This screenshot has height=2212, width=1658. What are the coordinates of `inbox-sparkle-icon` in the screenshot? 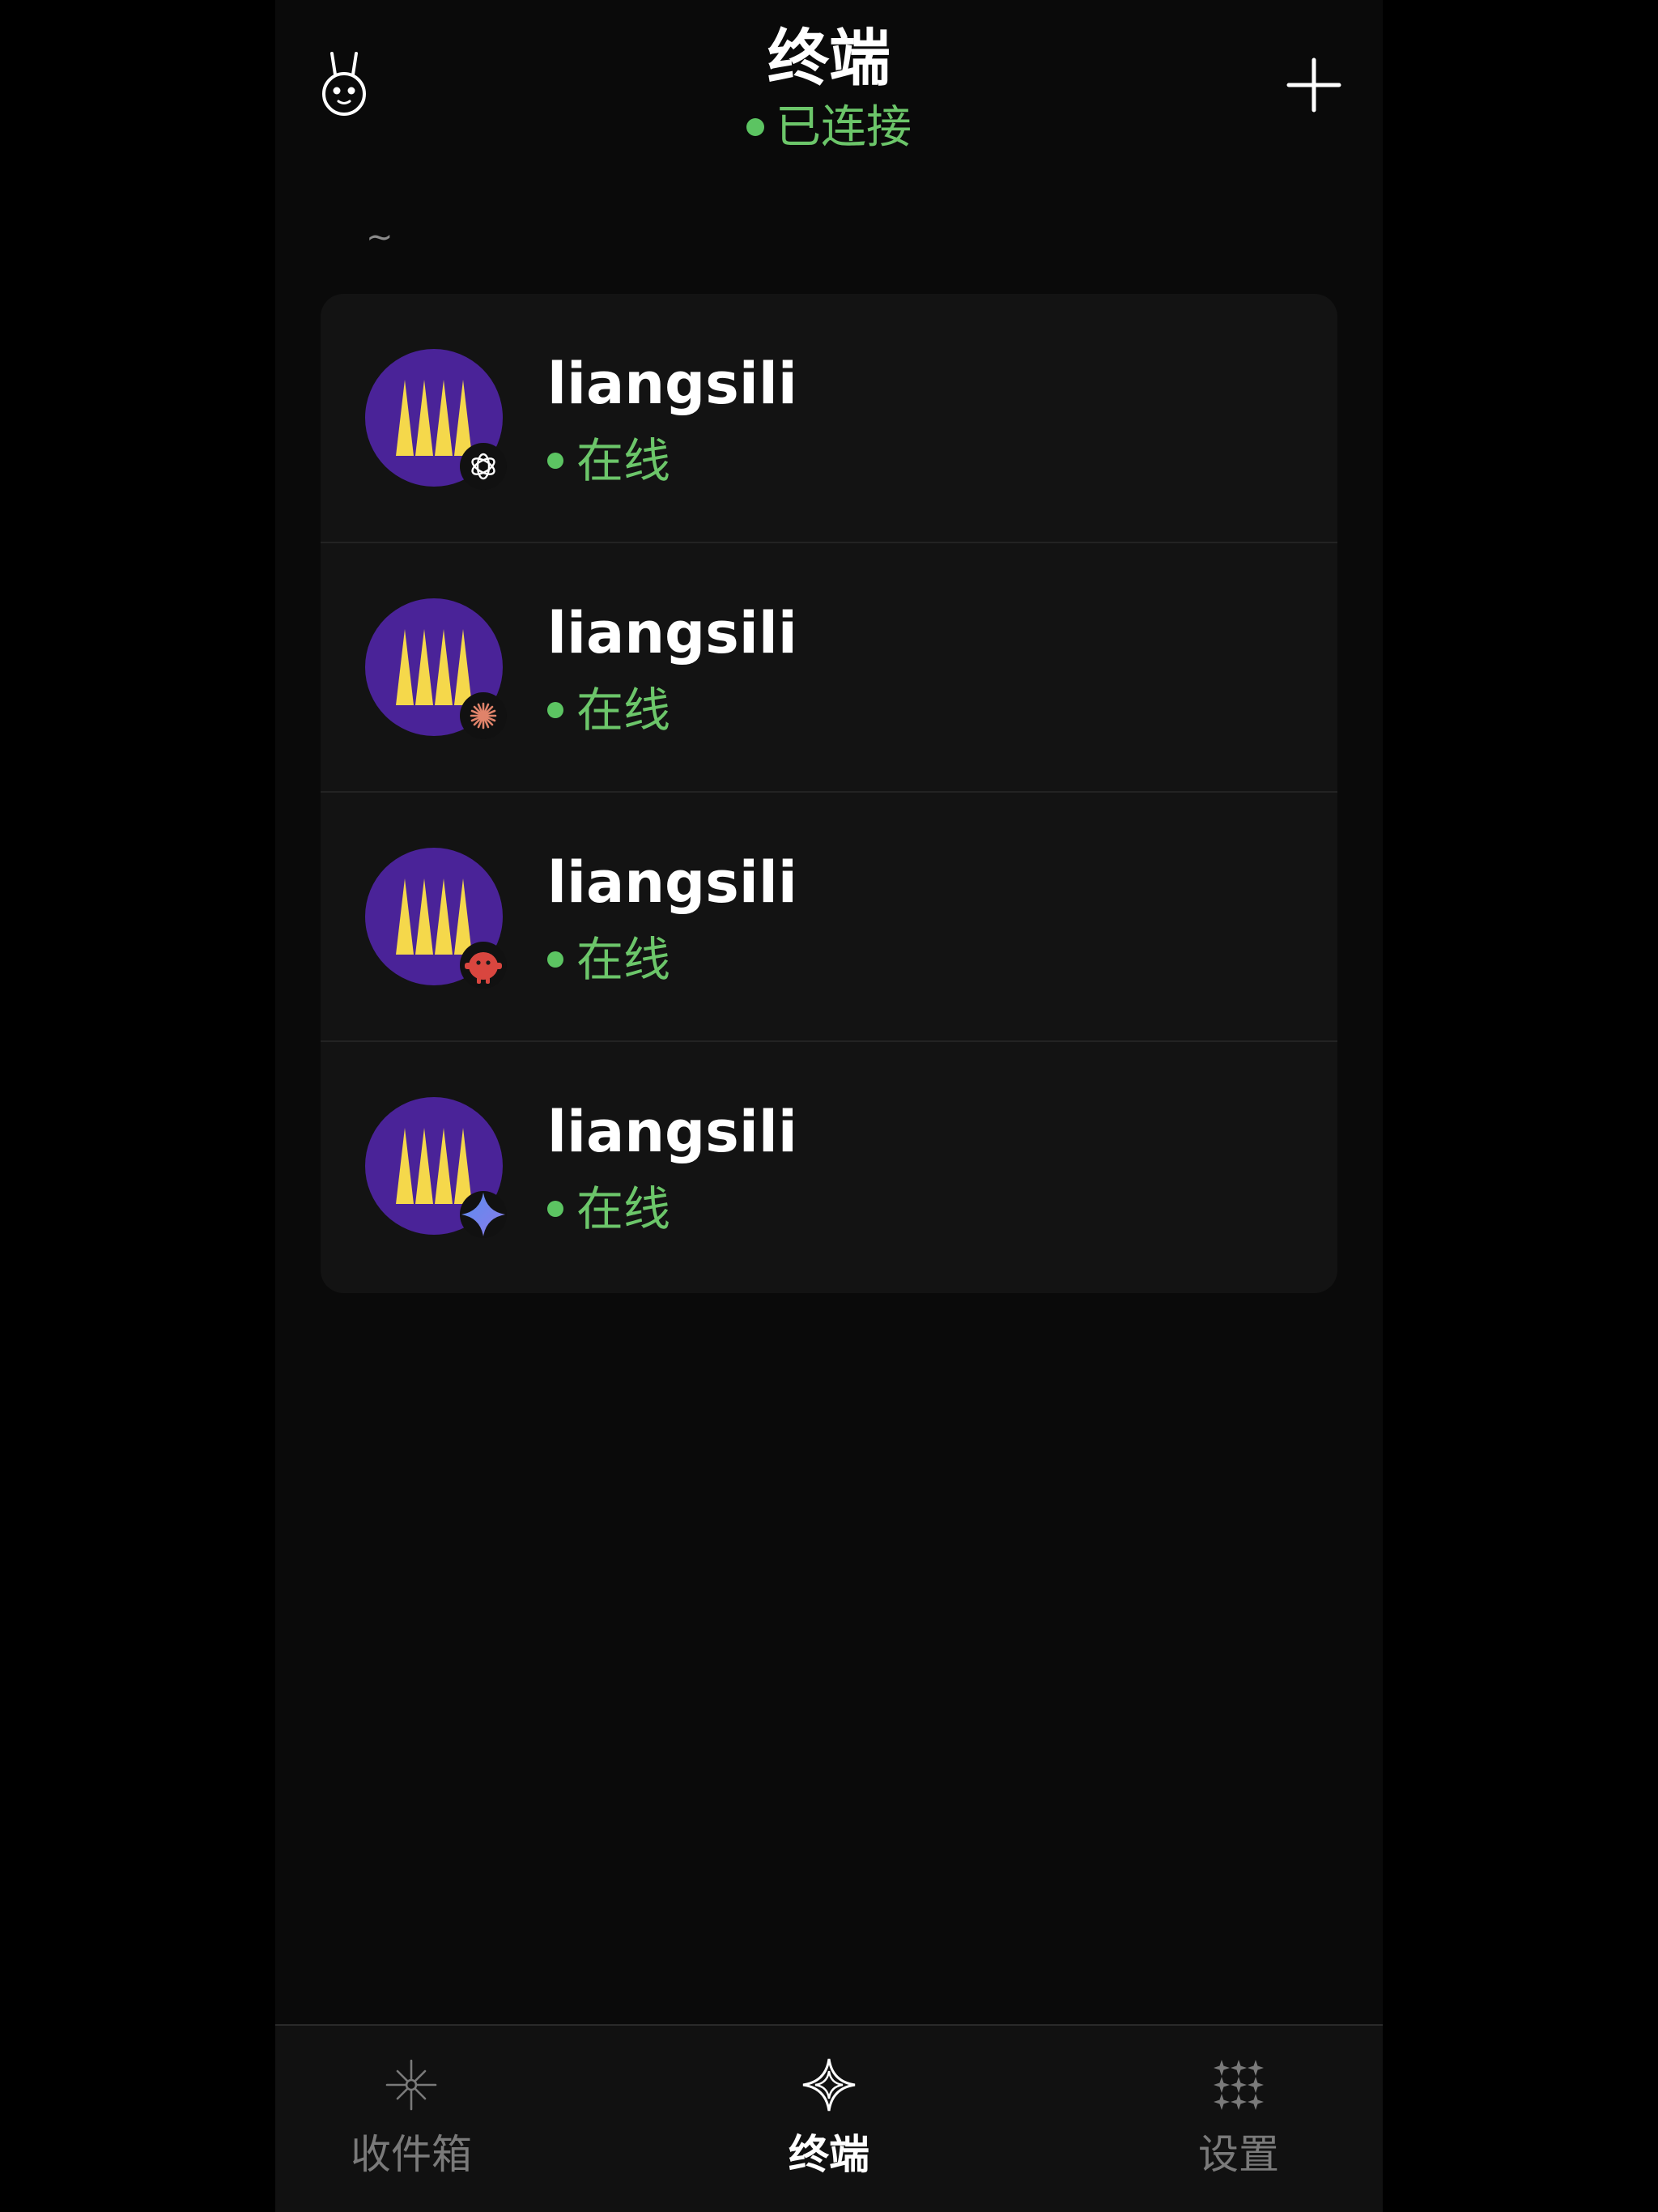 It's located at (411, 2085).